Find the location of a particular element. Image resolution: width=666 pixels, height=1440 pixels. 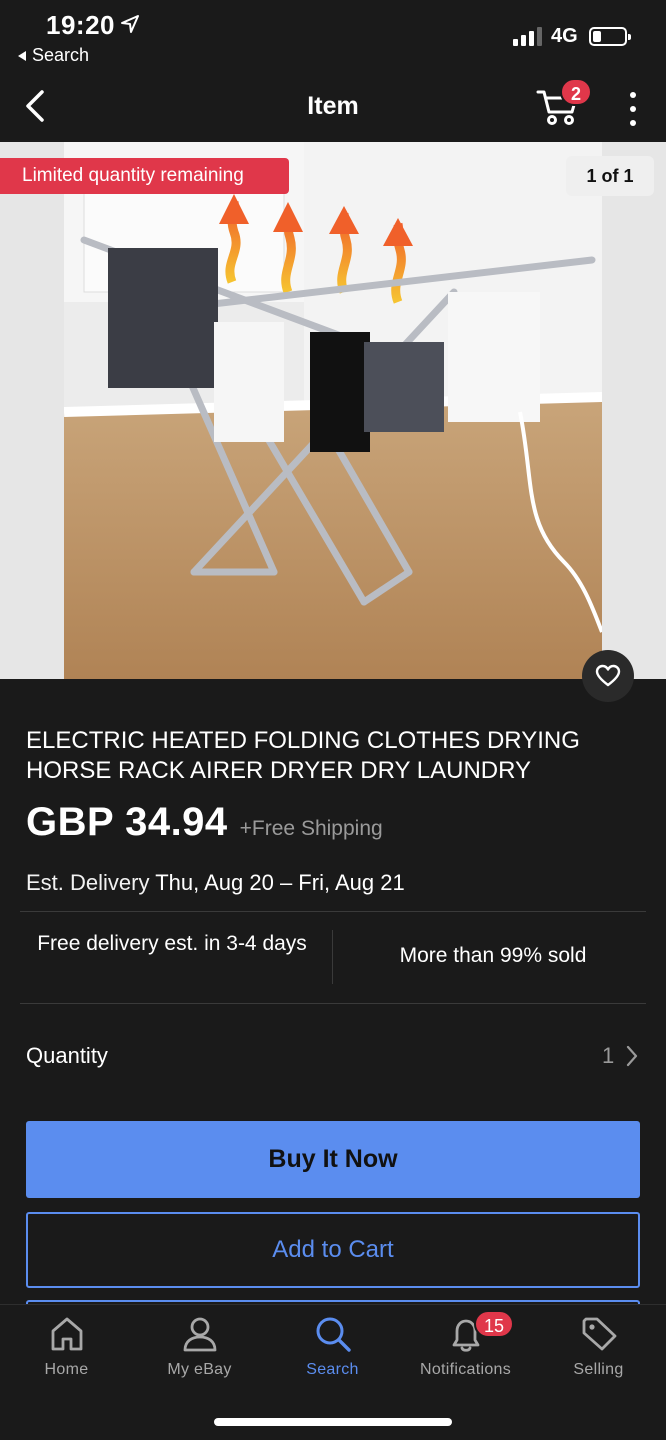

tab-my-ebay-label: My eBay is located at coordinates (199, 1369).